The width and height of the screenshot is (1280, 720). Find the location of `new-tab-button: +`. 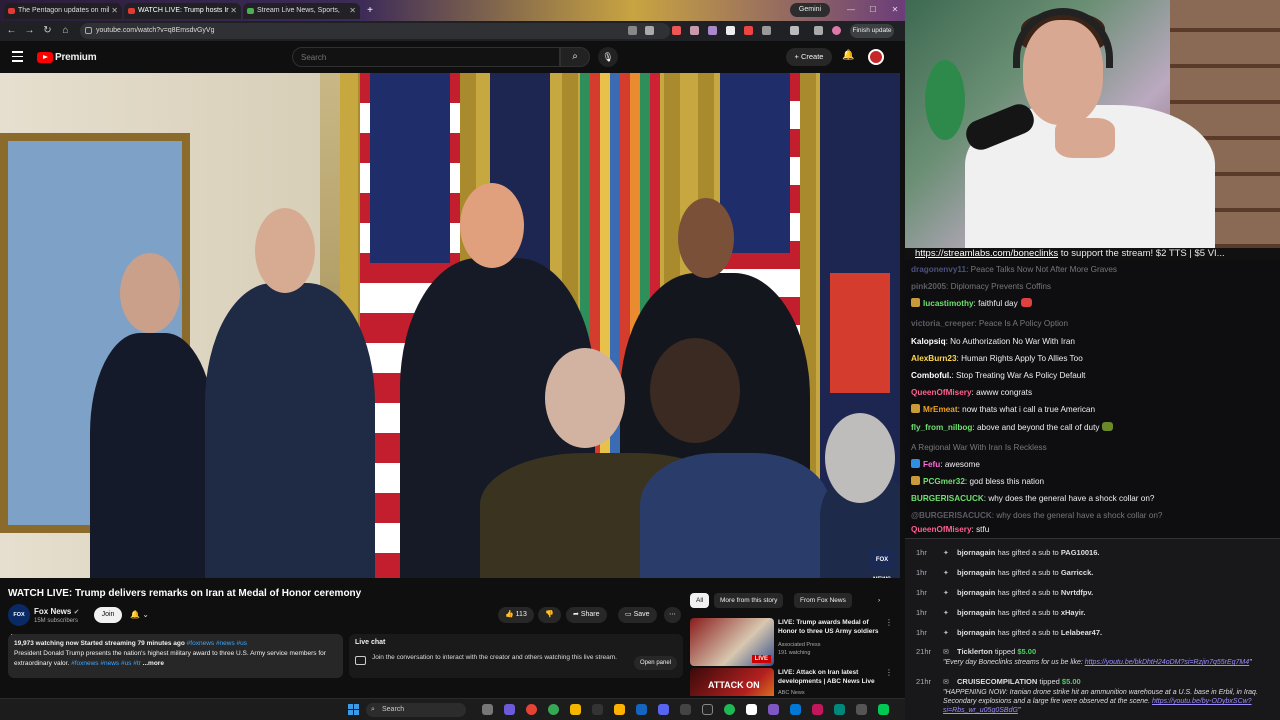

new-tab-button: + is located at coordinates (370, 11).